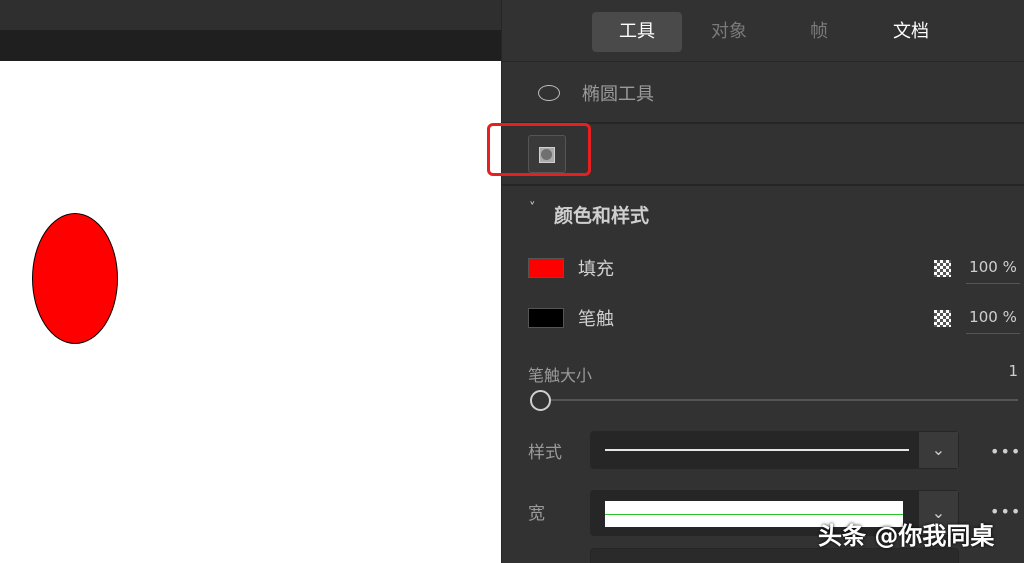 Image resolution: width=1024 pixels, height=563 pixels. I want to click on stroke-style-dropdown: ⌄, so click(774, 450).